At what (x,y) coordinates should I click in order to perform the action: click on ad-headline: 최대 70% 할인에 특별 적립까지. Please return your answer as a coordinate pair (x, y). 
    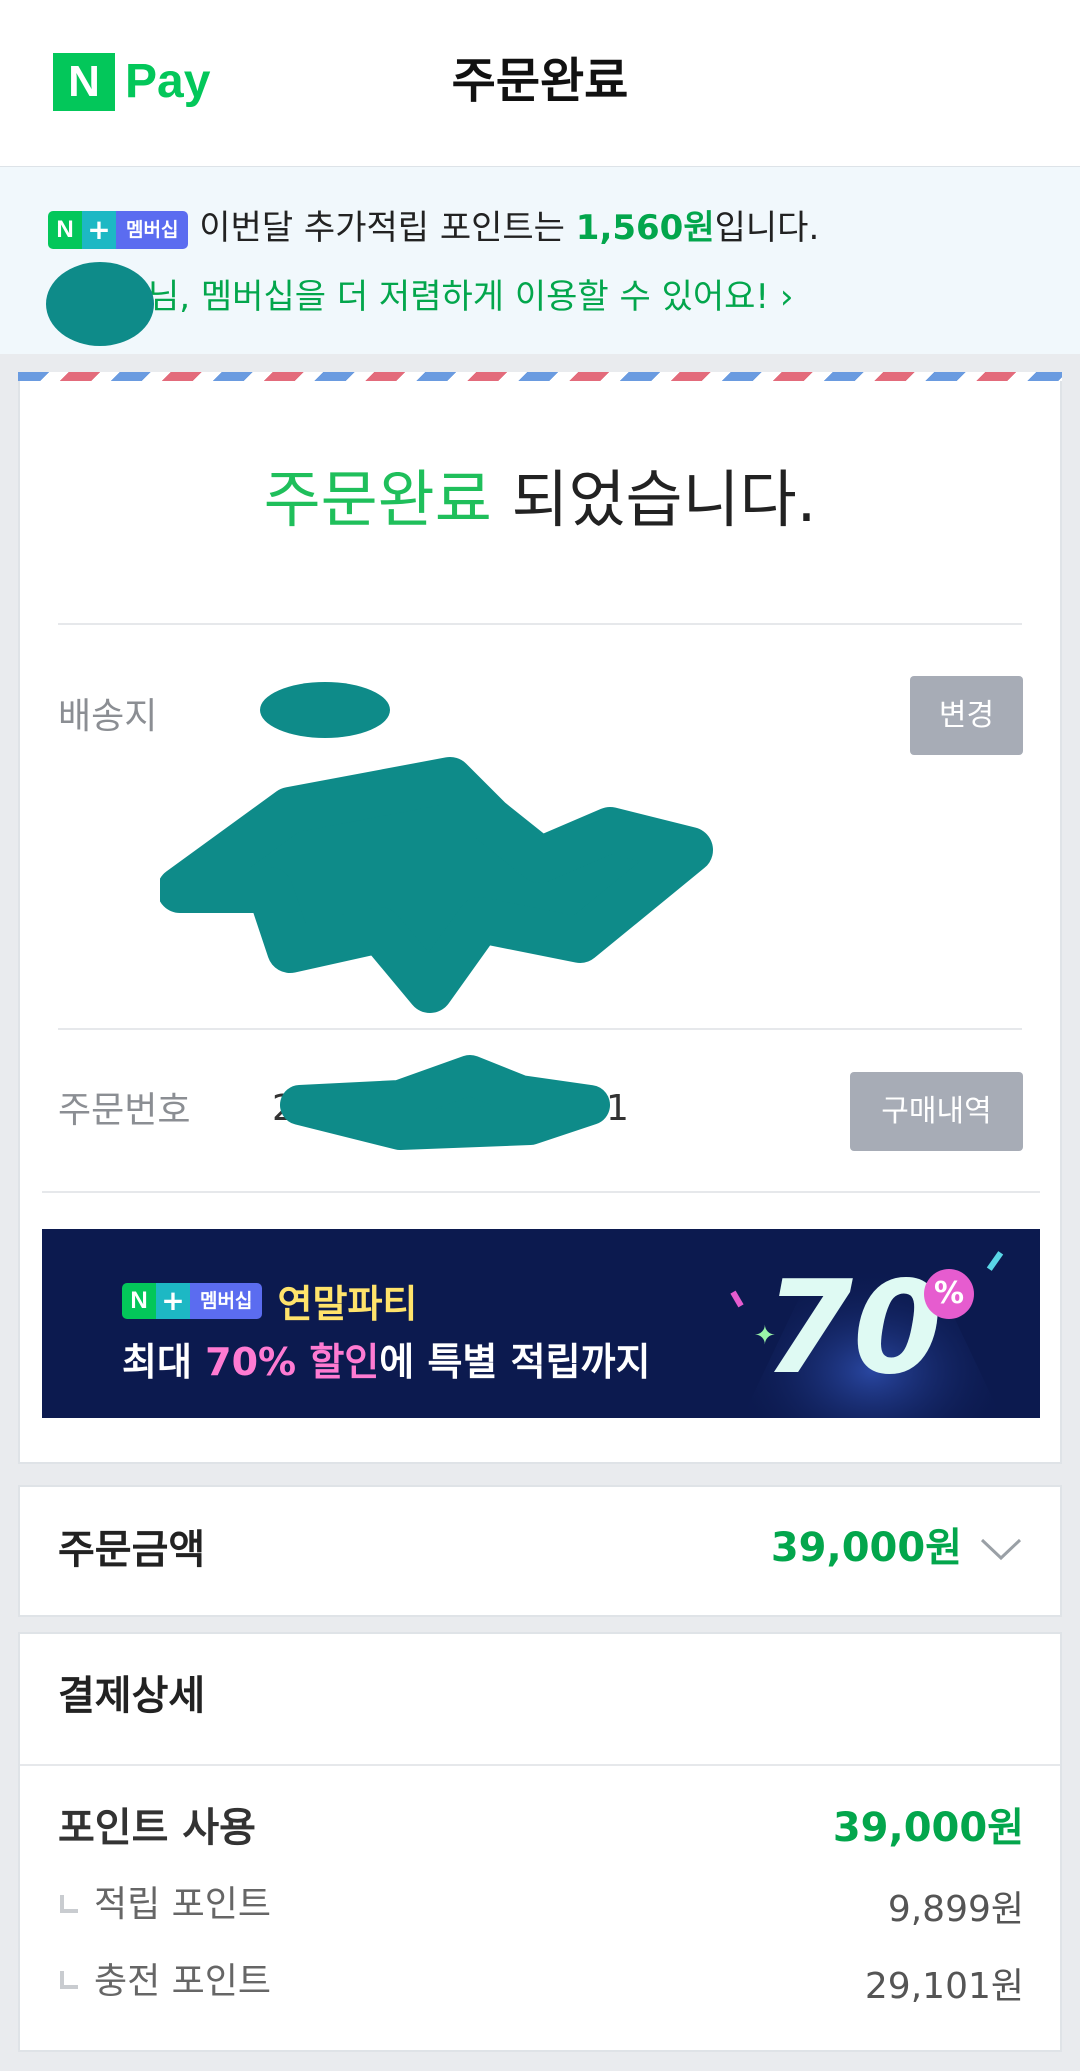
    Looking at the image, I should click on (386, 1362).